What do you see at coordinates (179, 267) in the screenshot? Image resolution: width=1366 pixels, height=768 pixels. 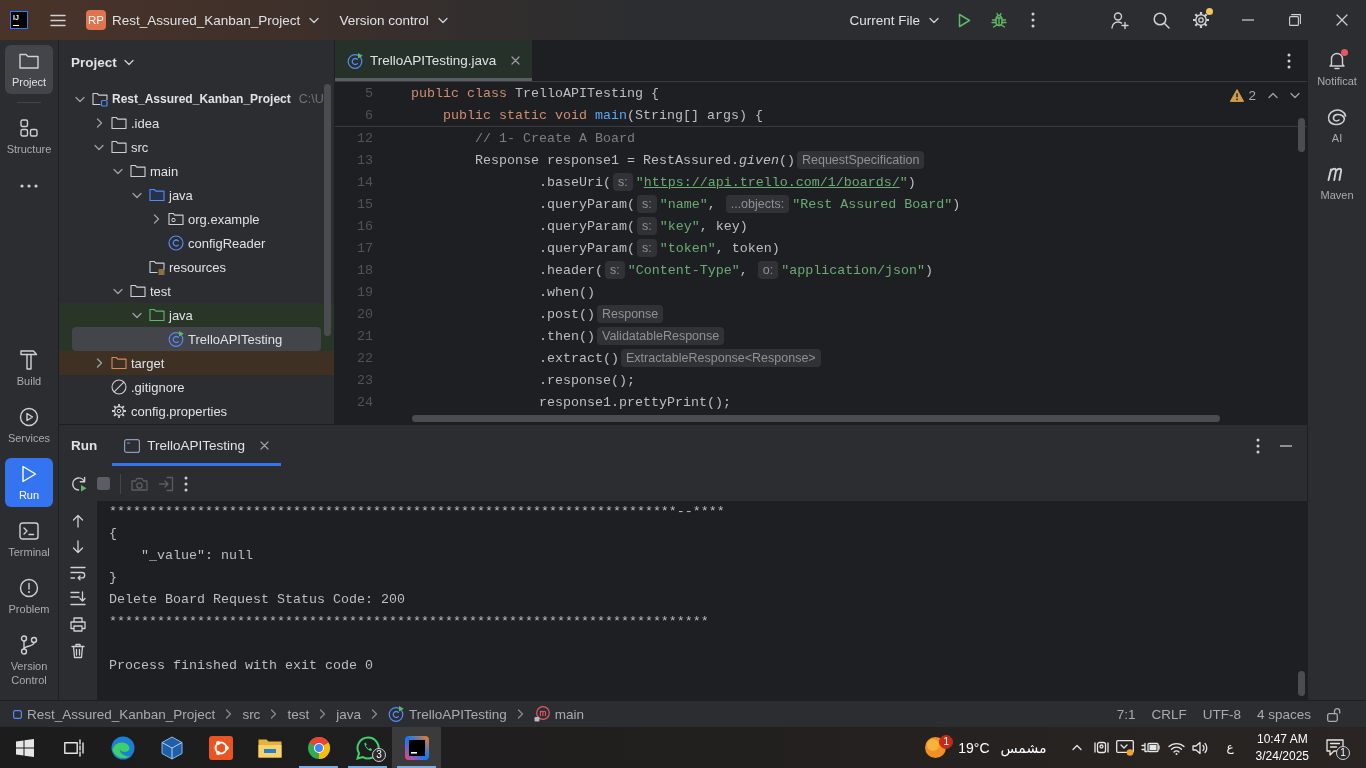 I see `tree-item: resources` at bounding box center [179, 267].